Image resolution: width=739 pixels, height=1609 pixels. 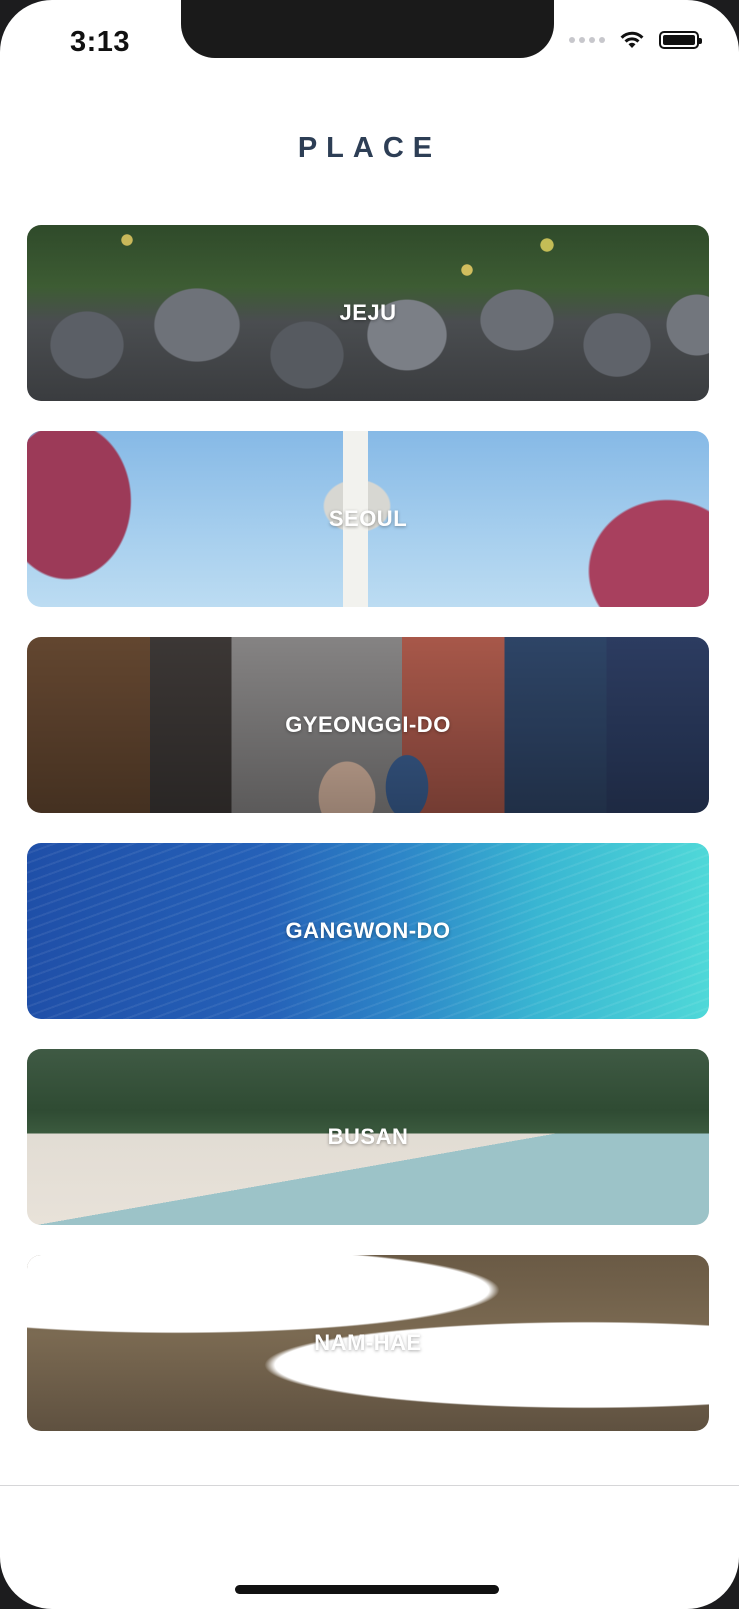 I want to click on place-label: NAM-HAE, so click(x=368, y=1342).